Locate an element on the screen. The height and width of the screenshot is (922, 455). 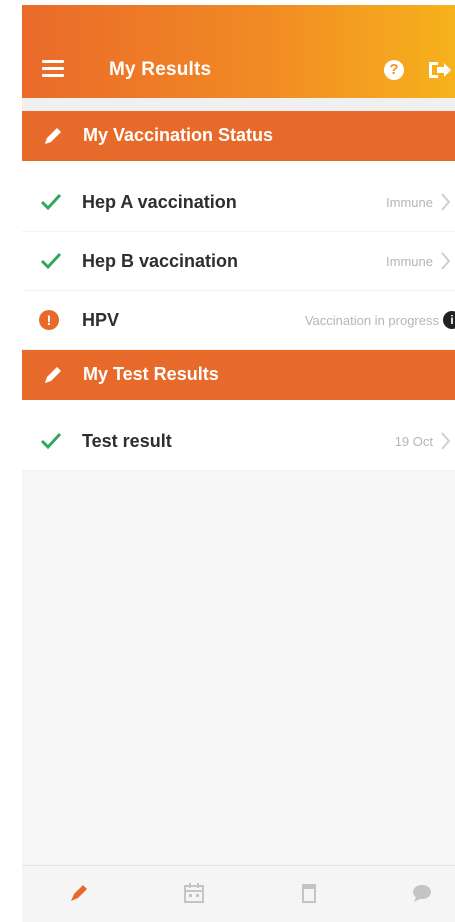
top-app-bar: My Results ? is located at coordinates (238, 51).